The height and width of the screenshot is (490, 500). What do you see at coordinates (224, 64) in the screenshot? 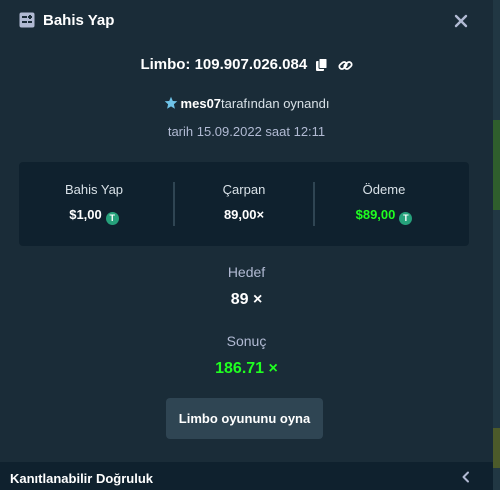
I see `game-id: Limbo: 109.907.026.084` at bounding box center [224, 64].